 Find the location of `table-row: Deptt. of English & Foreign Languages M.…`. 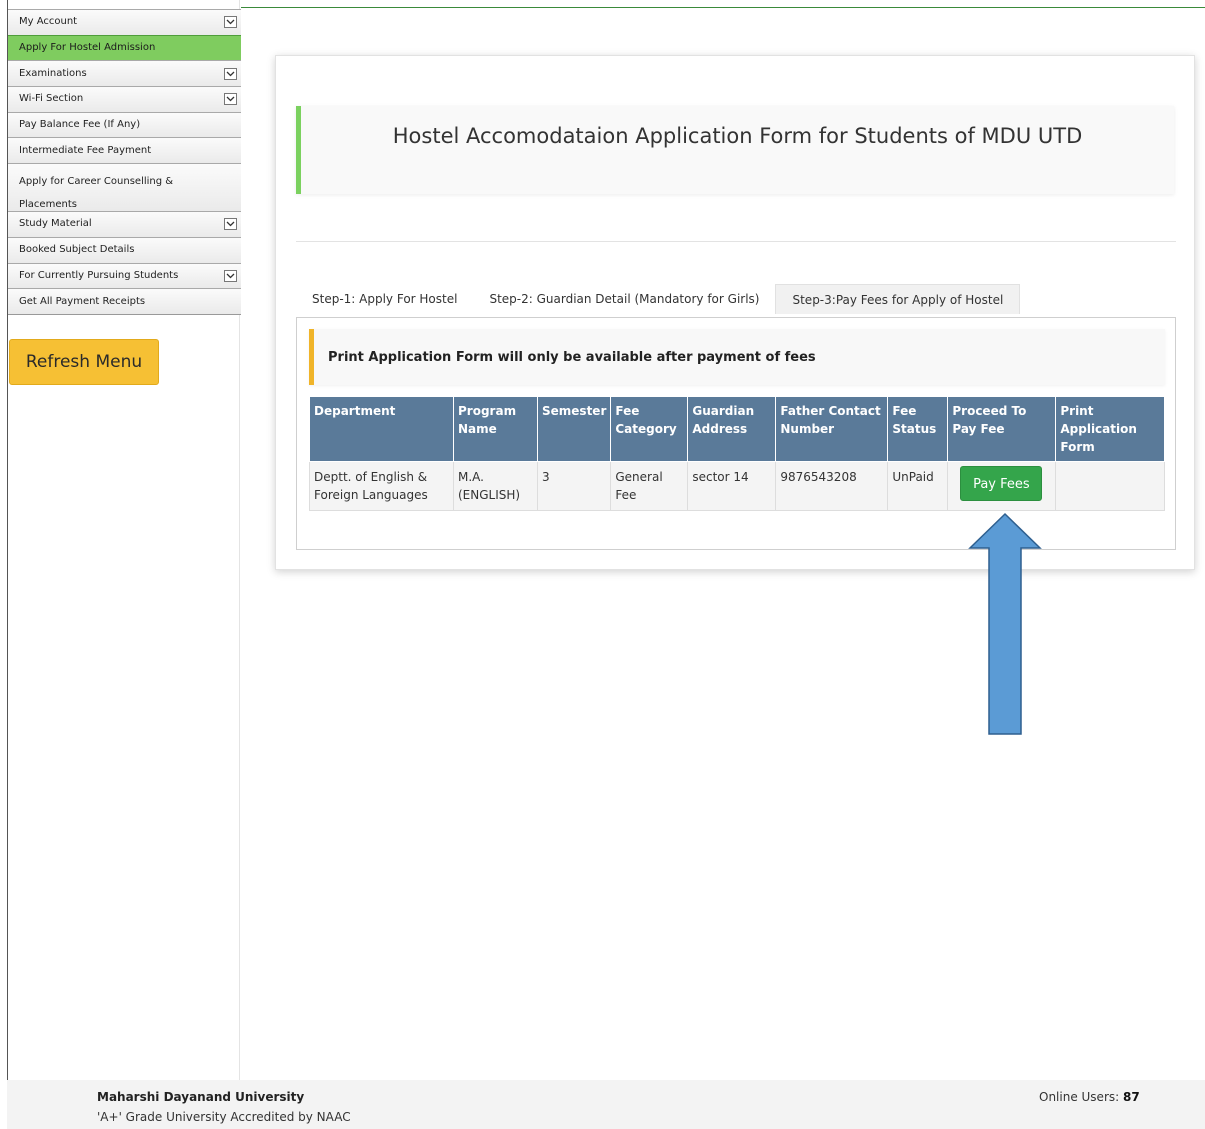

table-row: Deptt. of English & Foreign Languages M.… is located at coordinates (737, 486).